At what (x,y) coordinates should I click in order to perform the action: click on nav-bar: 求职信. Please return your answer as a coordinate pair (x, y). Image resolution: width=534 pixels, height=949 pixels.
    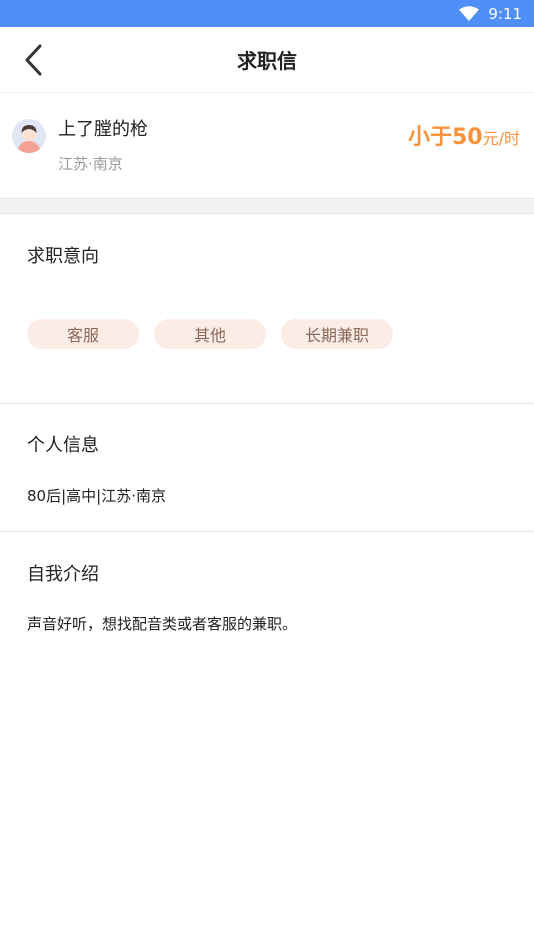
    Looking at the image, I should click on (267, 60).